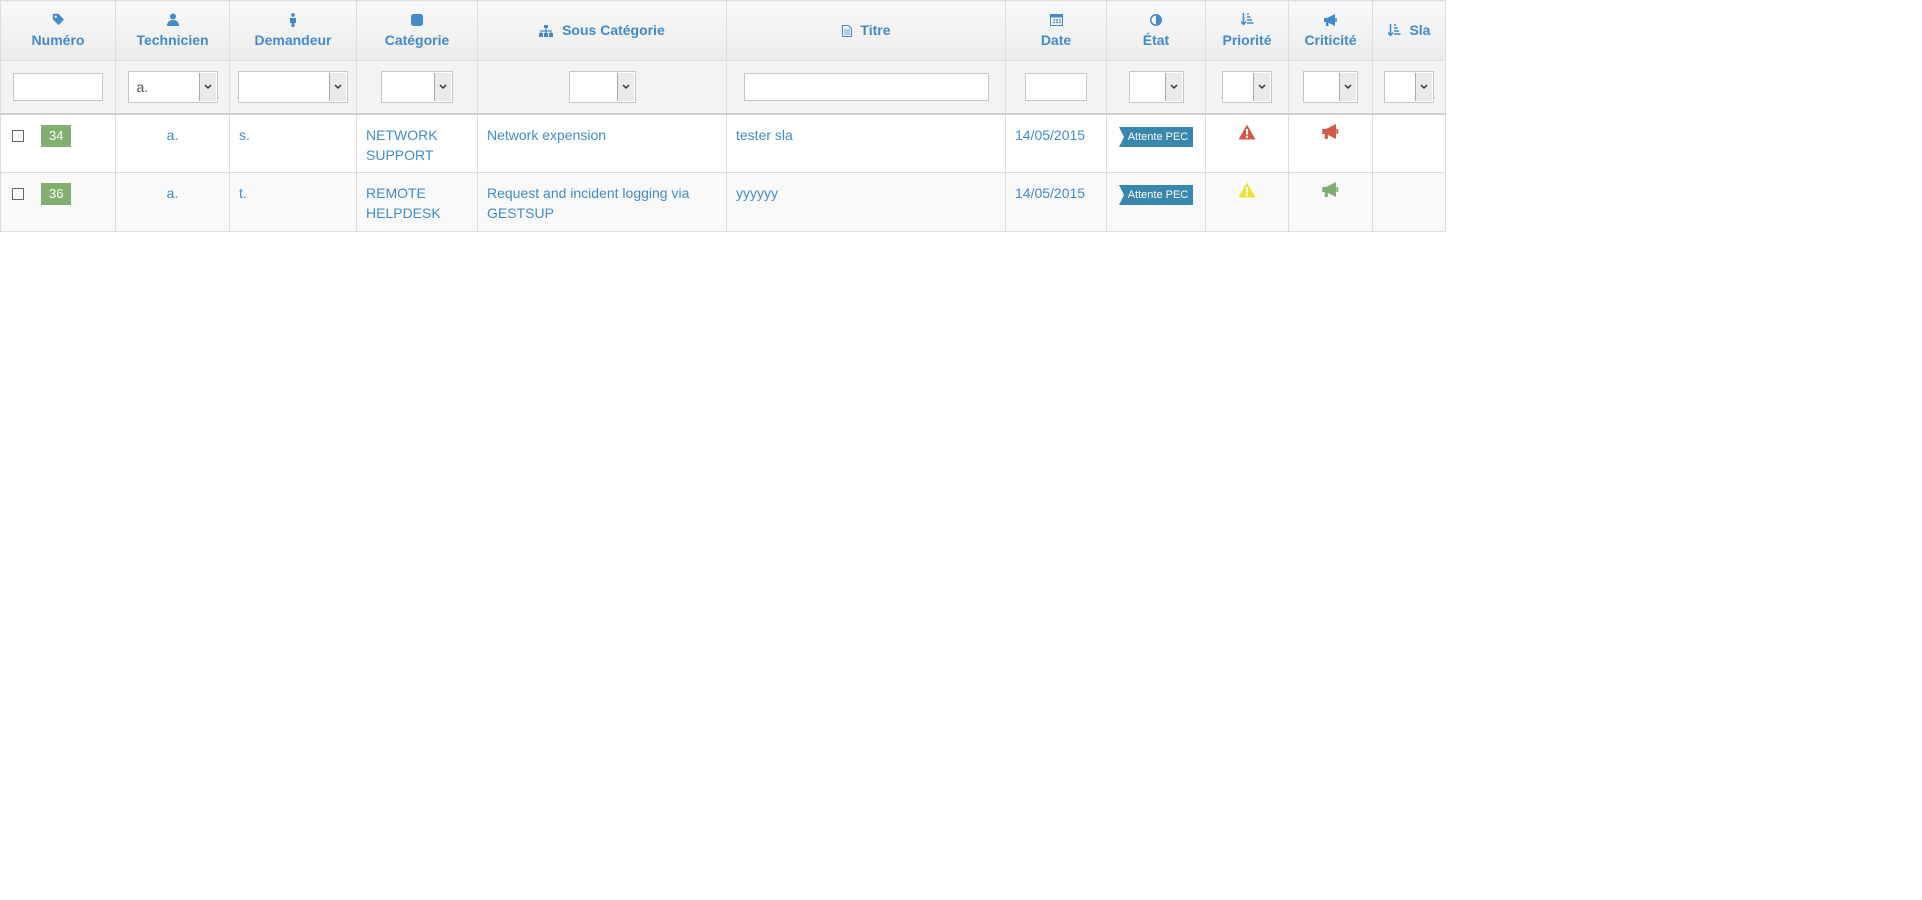 The height and width of the screenshot is (900, 1922). What do you see at coordinates (1156, 30) in the screenshot?
I see `col-header-etat: État` at bounding box center [1156, 30].